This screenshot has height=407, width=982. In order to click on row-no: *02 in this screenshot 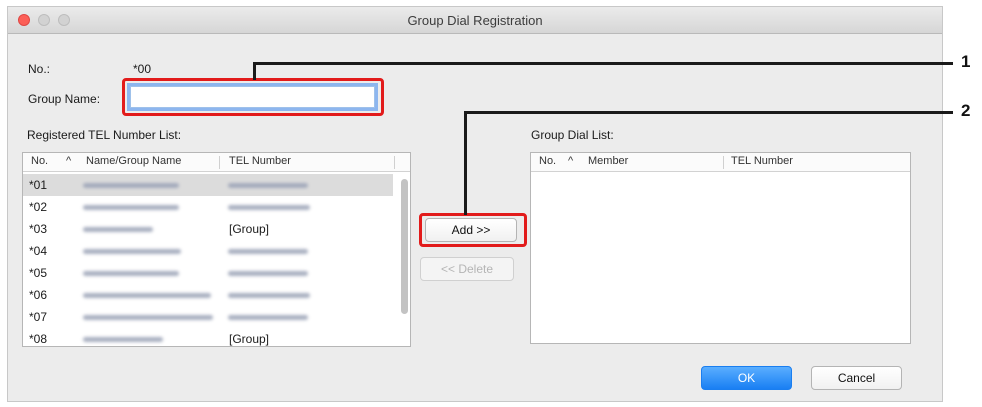, I will do `click(38, 207)`.